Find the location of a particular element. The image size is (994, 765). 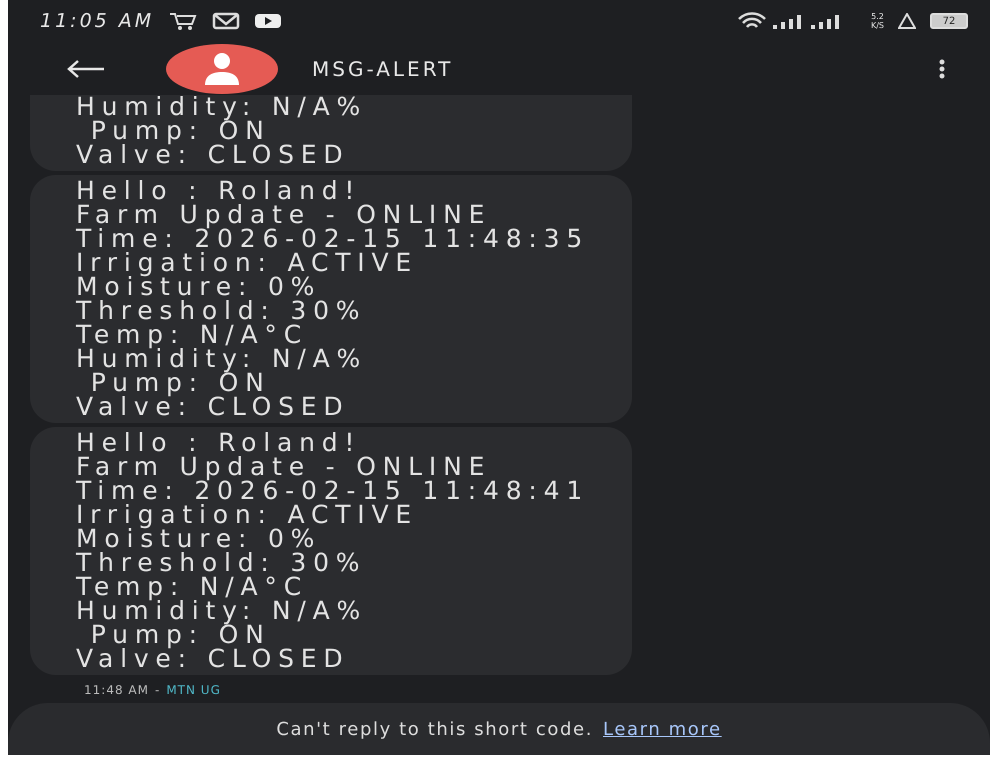

learn-more-link: Learn more is located at coordinates (662, 729).